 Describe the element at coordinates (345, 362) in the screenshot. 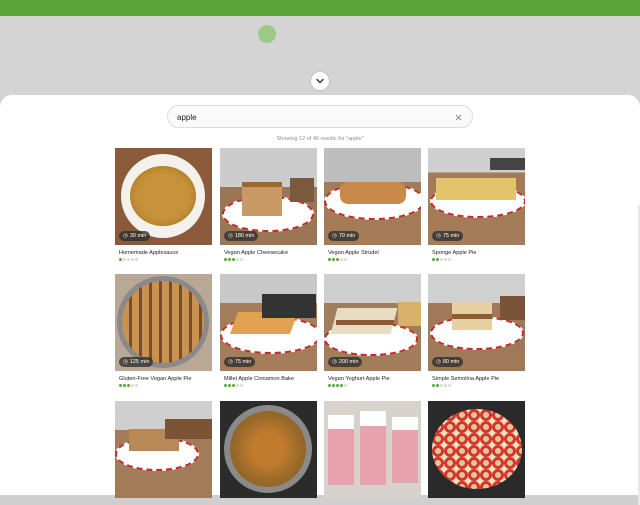

I see `time-badge: ◷ 200 min` at that location.